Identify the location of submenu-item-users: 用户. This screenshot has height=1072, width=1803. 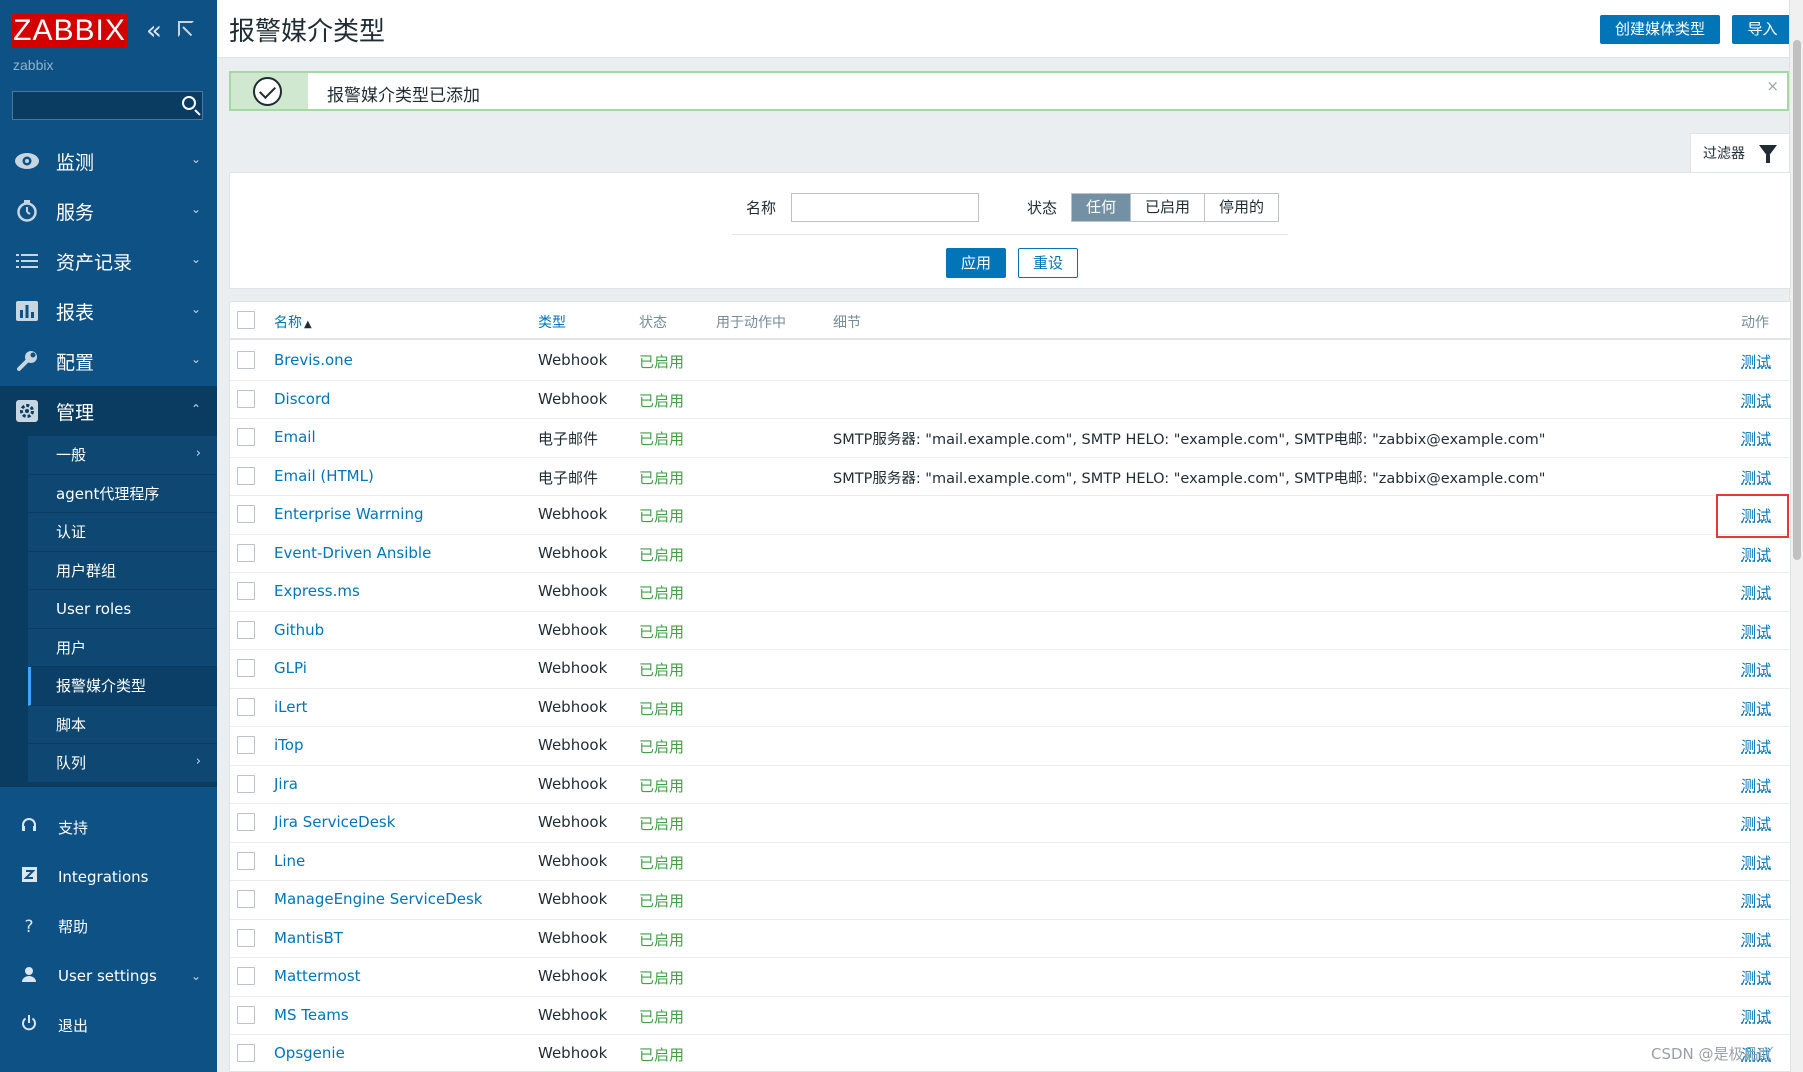
(122, 647).